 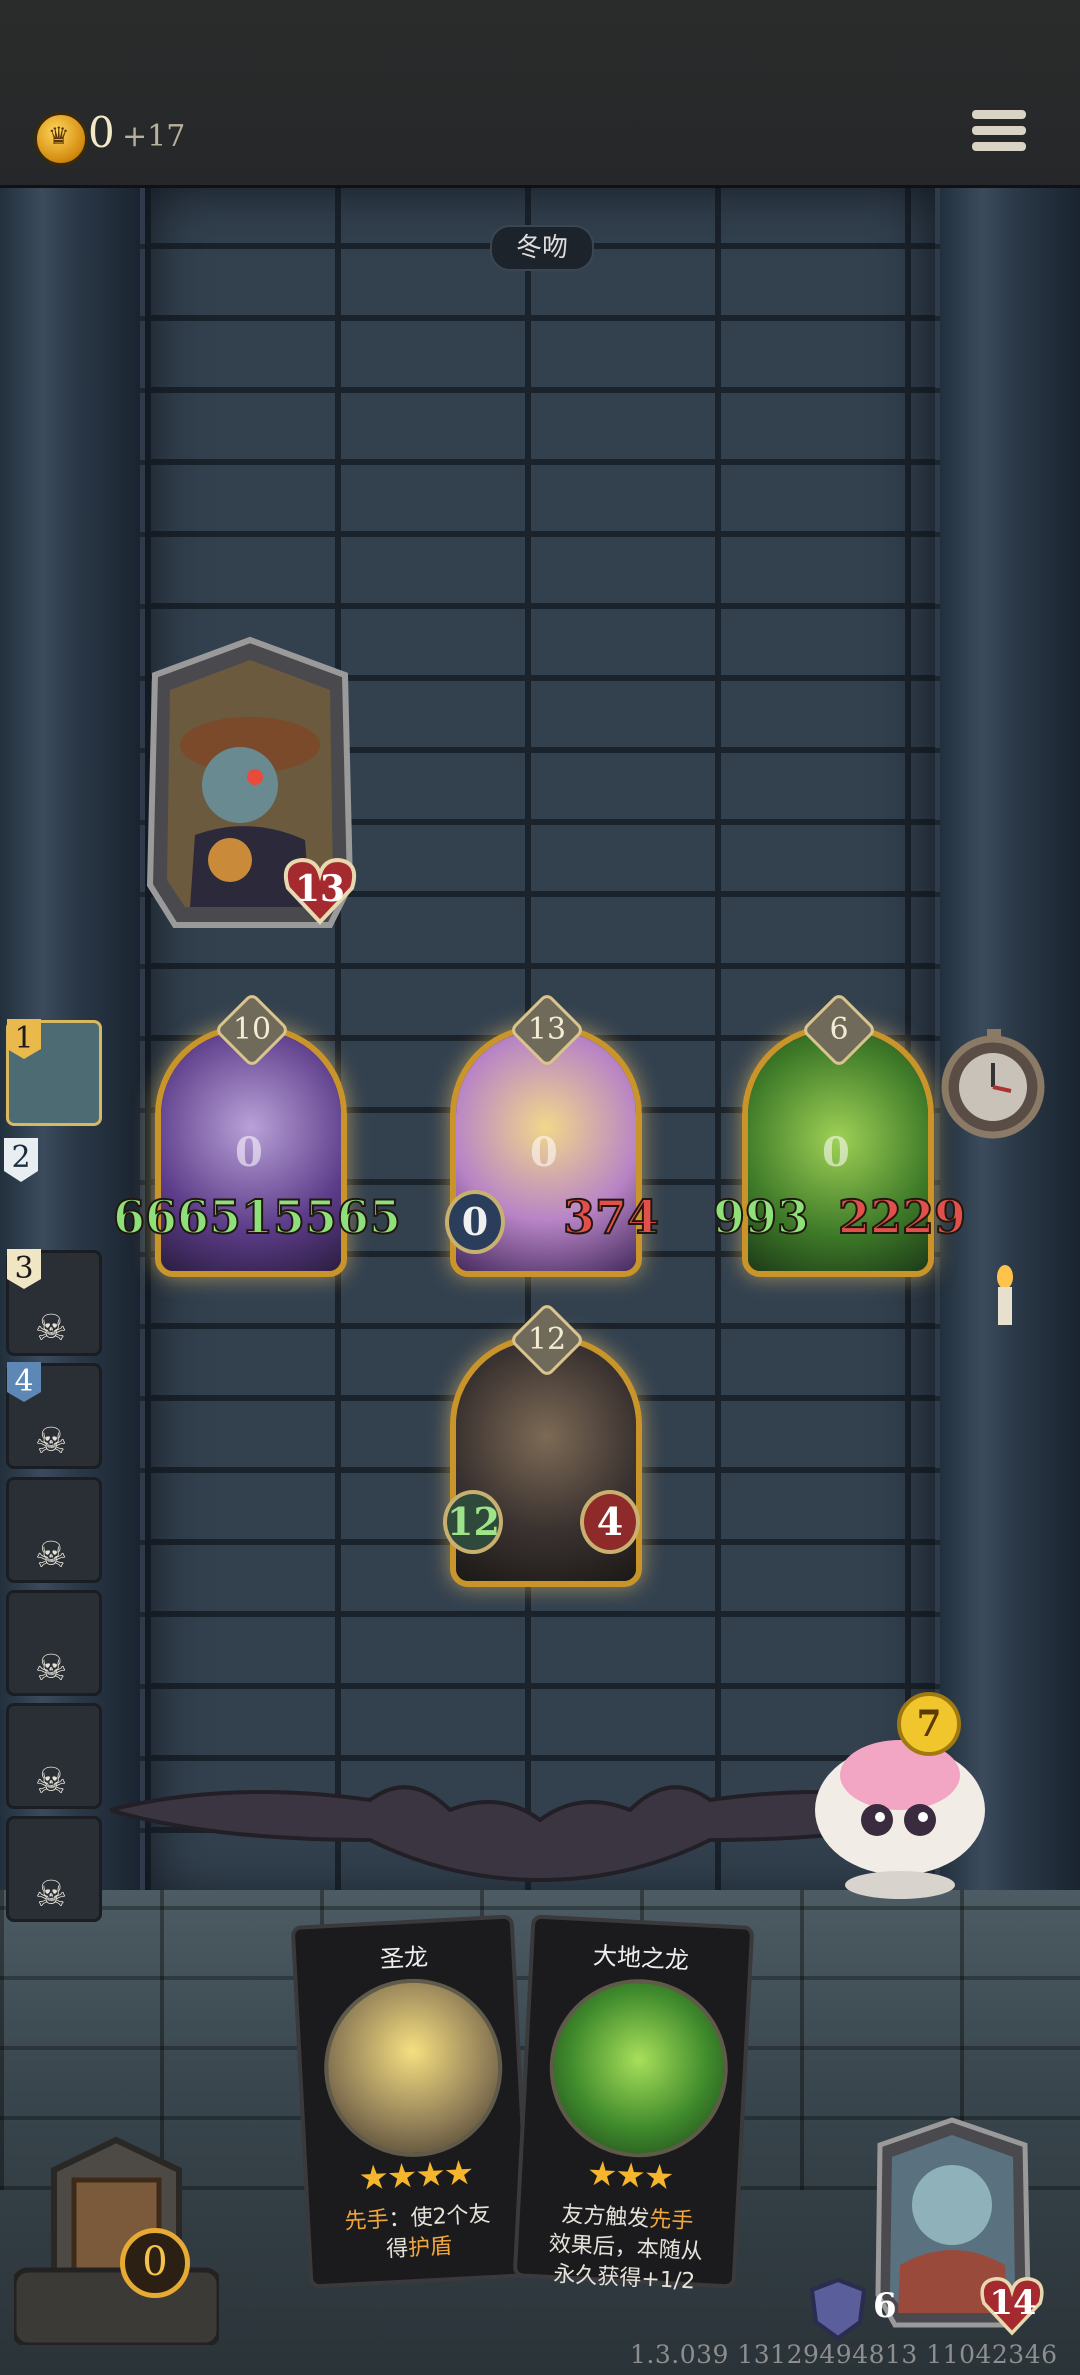 I want to click on gold-amount: 0, so click(x=101, y=132).